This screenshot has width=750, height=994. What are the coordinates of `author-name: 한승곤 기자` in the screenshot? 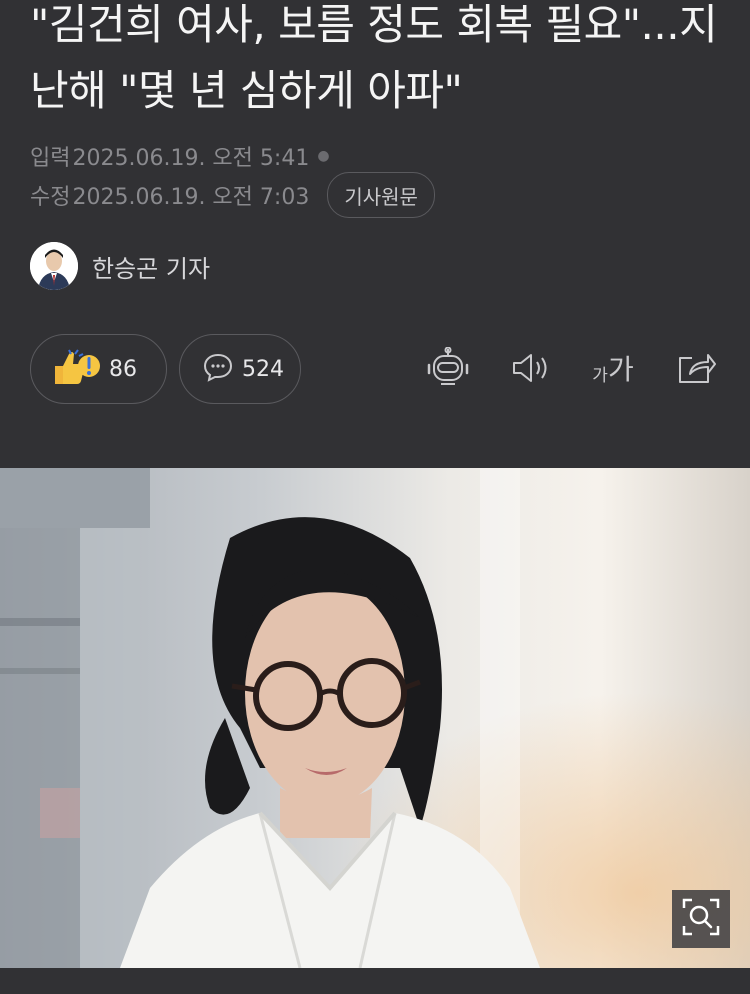 It's located at (151, 268).